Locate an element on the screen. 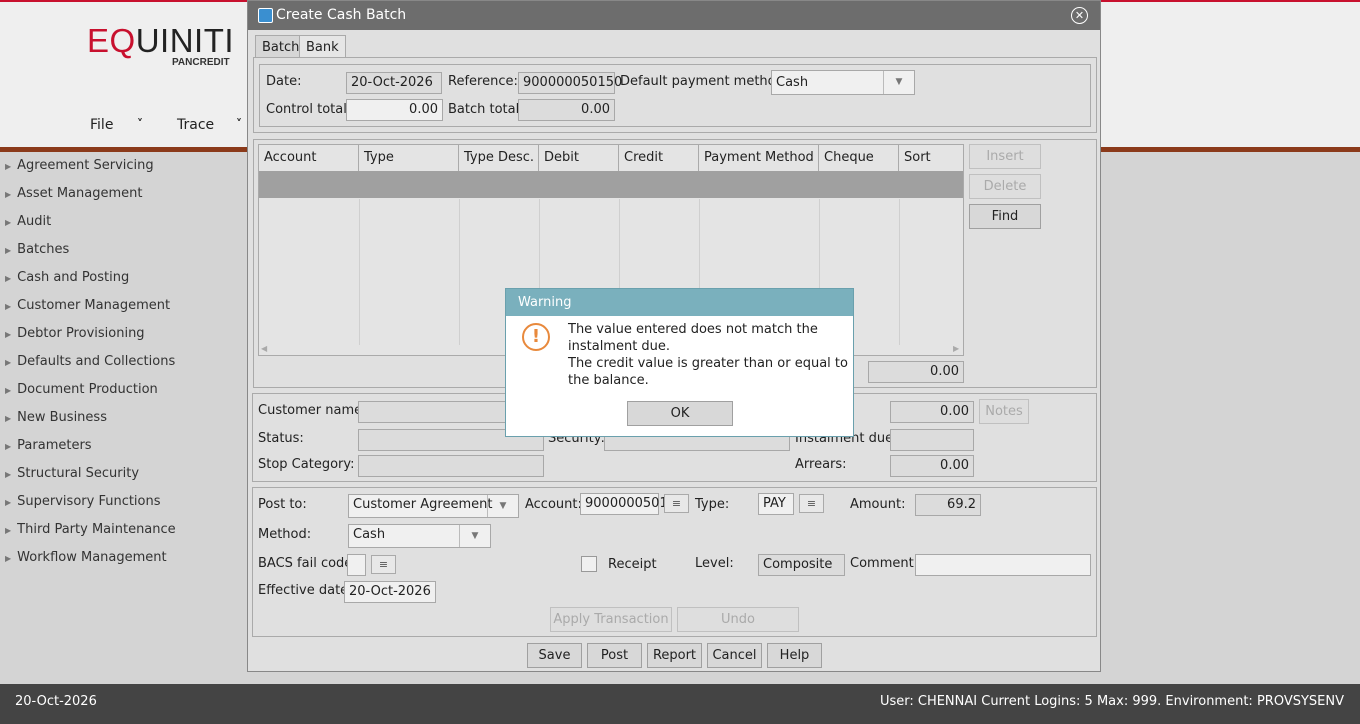 The image size is (1360, 724). notes-button: Notes is located at coordinates (1004, 411).